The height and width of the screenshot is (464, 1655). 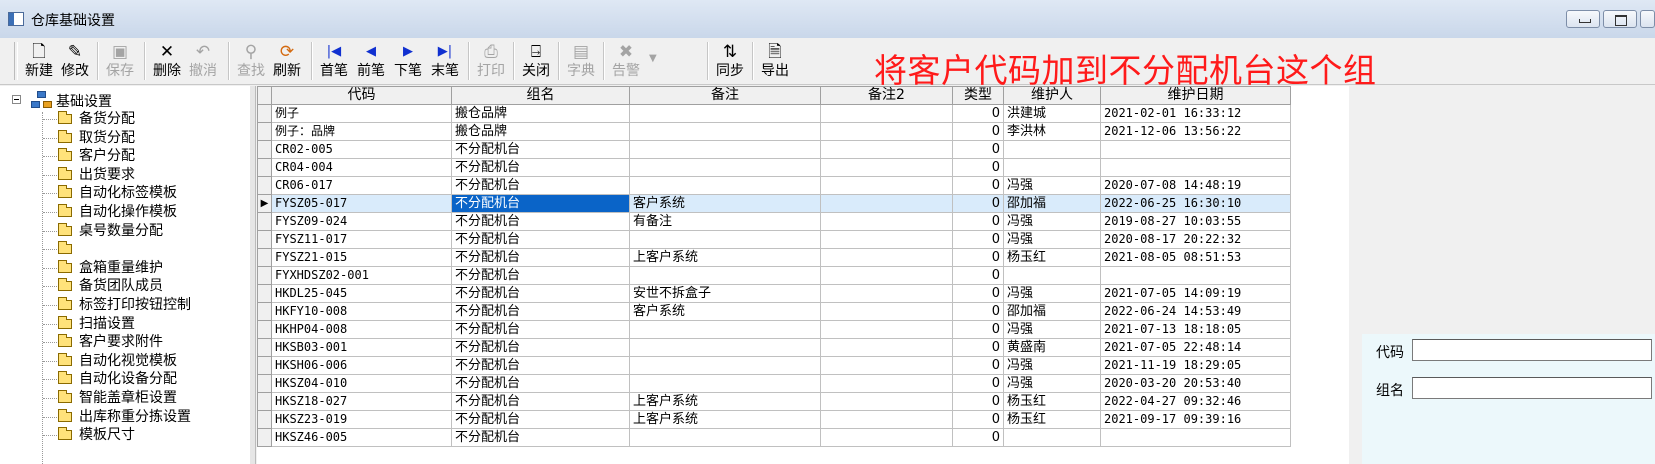 What do you see at coordinates (653, 58) in the screenshot?
I see `chevron-down-icon: ▼` at bounding box center [653, 58].